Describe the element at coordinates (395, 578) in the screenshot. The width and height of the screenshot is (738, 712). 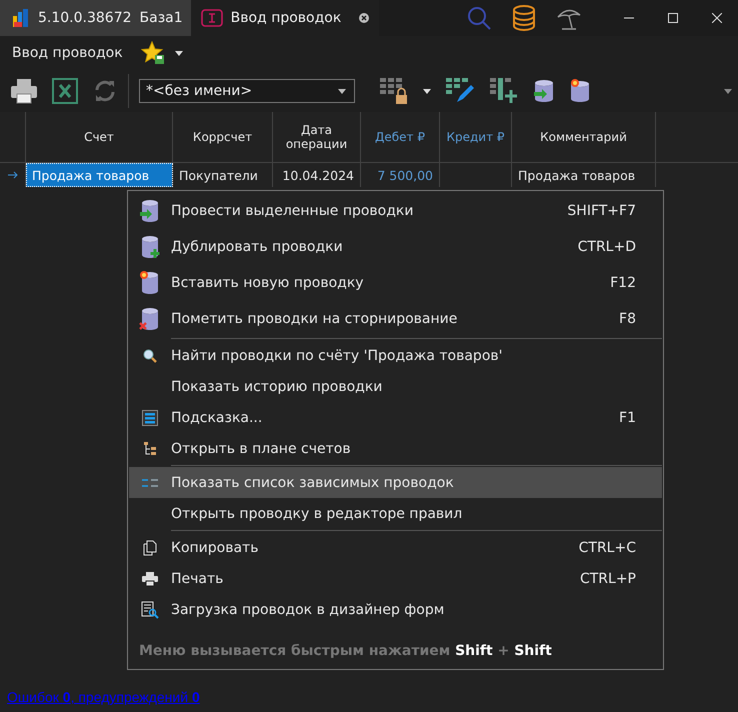
I see `menu-item: Печать CTRL+P` at that location.